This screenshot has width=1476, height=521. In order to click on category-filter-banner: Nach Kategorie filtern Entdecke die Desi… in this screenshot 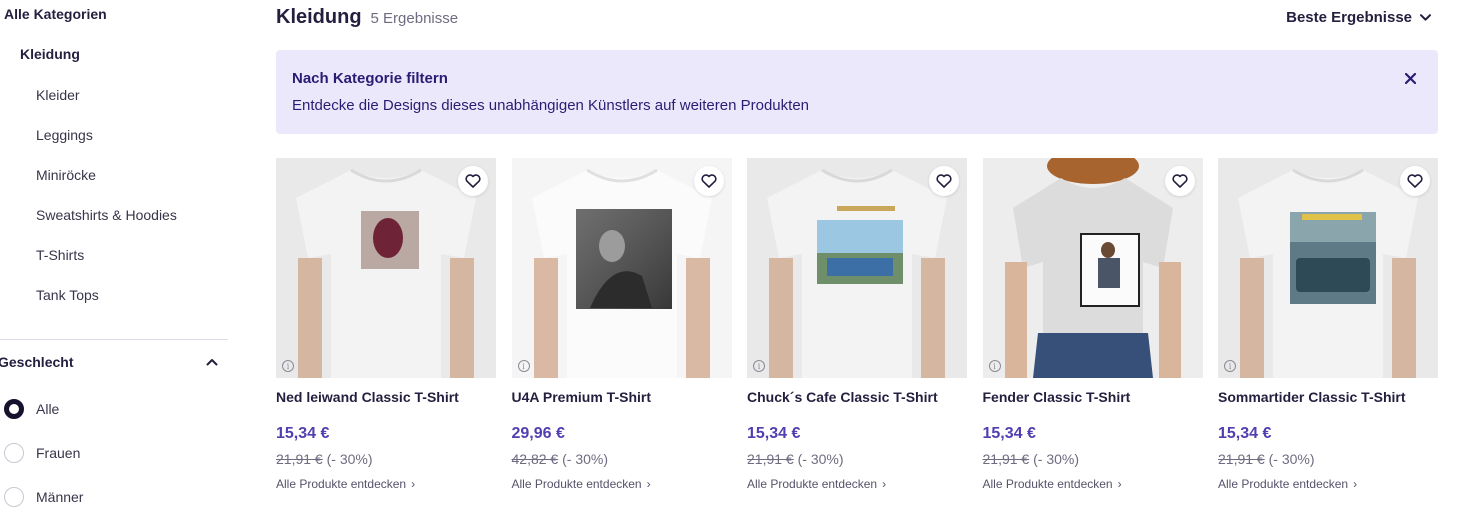, I will do `click(857, 92)`.